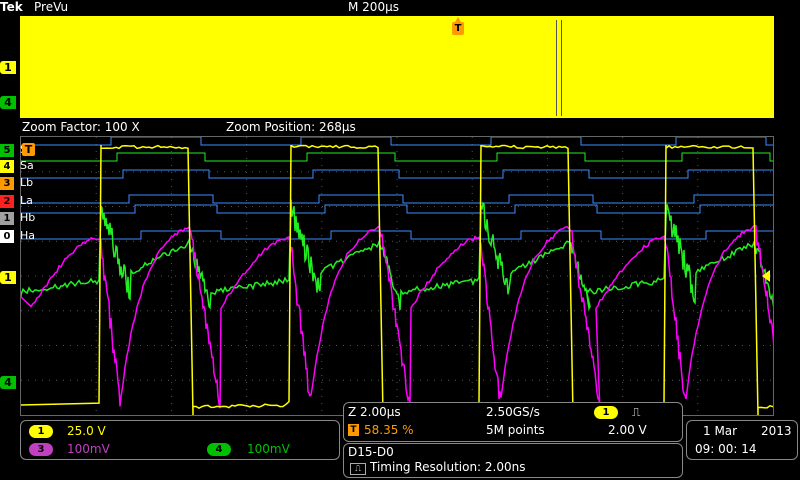 The height and width of the screenshot is (480, 800). Describe the element at coordinates (389, 430) in the screenshot. I see `trigger-position: 58.35 %` at that location.